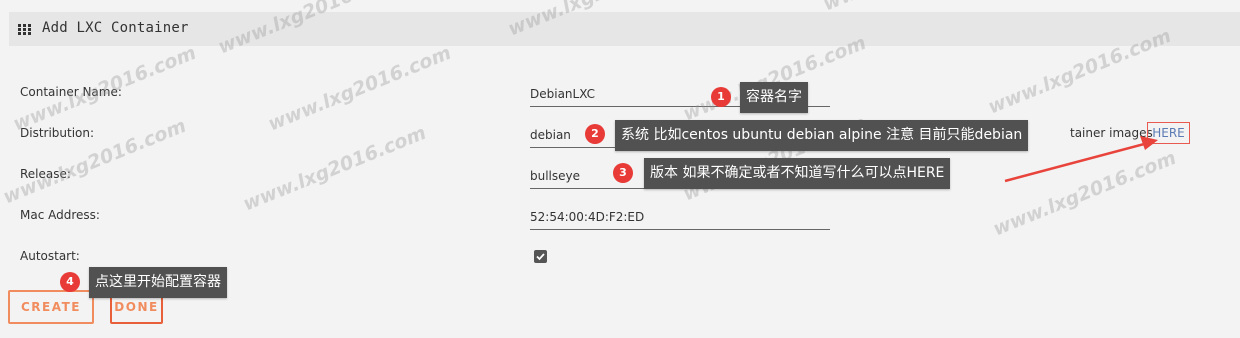 Image resolution: width=1240 pixels, height=338 pixels. What do you see at coordinates (623, 173) in the screenshot?
I see `annotation-badge: 3` at bounding box center [623, 173].